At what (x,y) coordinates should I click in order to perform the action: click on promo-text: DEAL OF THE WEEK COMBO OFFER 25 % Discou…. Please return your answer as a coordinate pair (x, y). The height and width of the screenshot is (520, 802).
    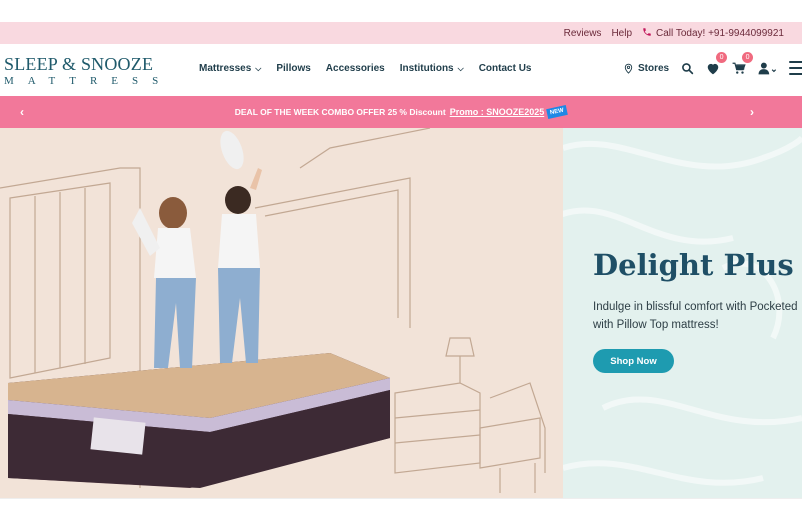
    Looking at the image, I should click on (340, 112).